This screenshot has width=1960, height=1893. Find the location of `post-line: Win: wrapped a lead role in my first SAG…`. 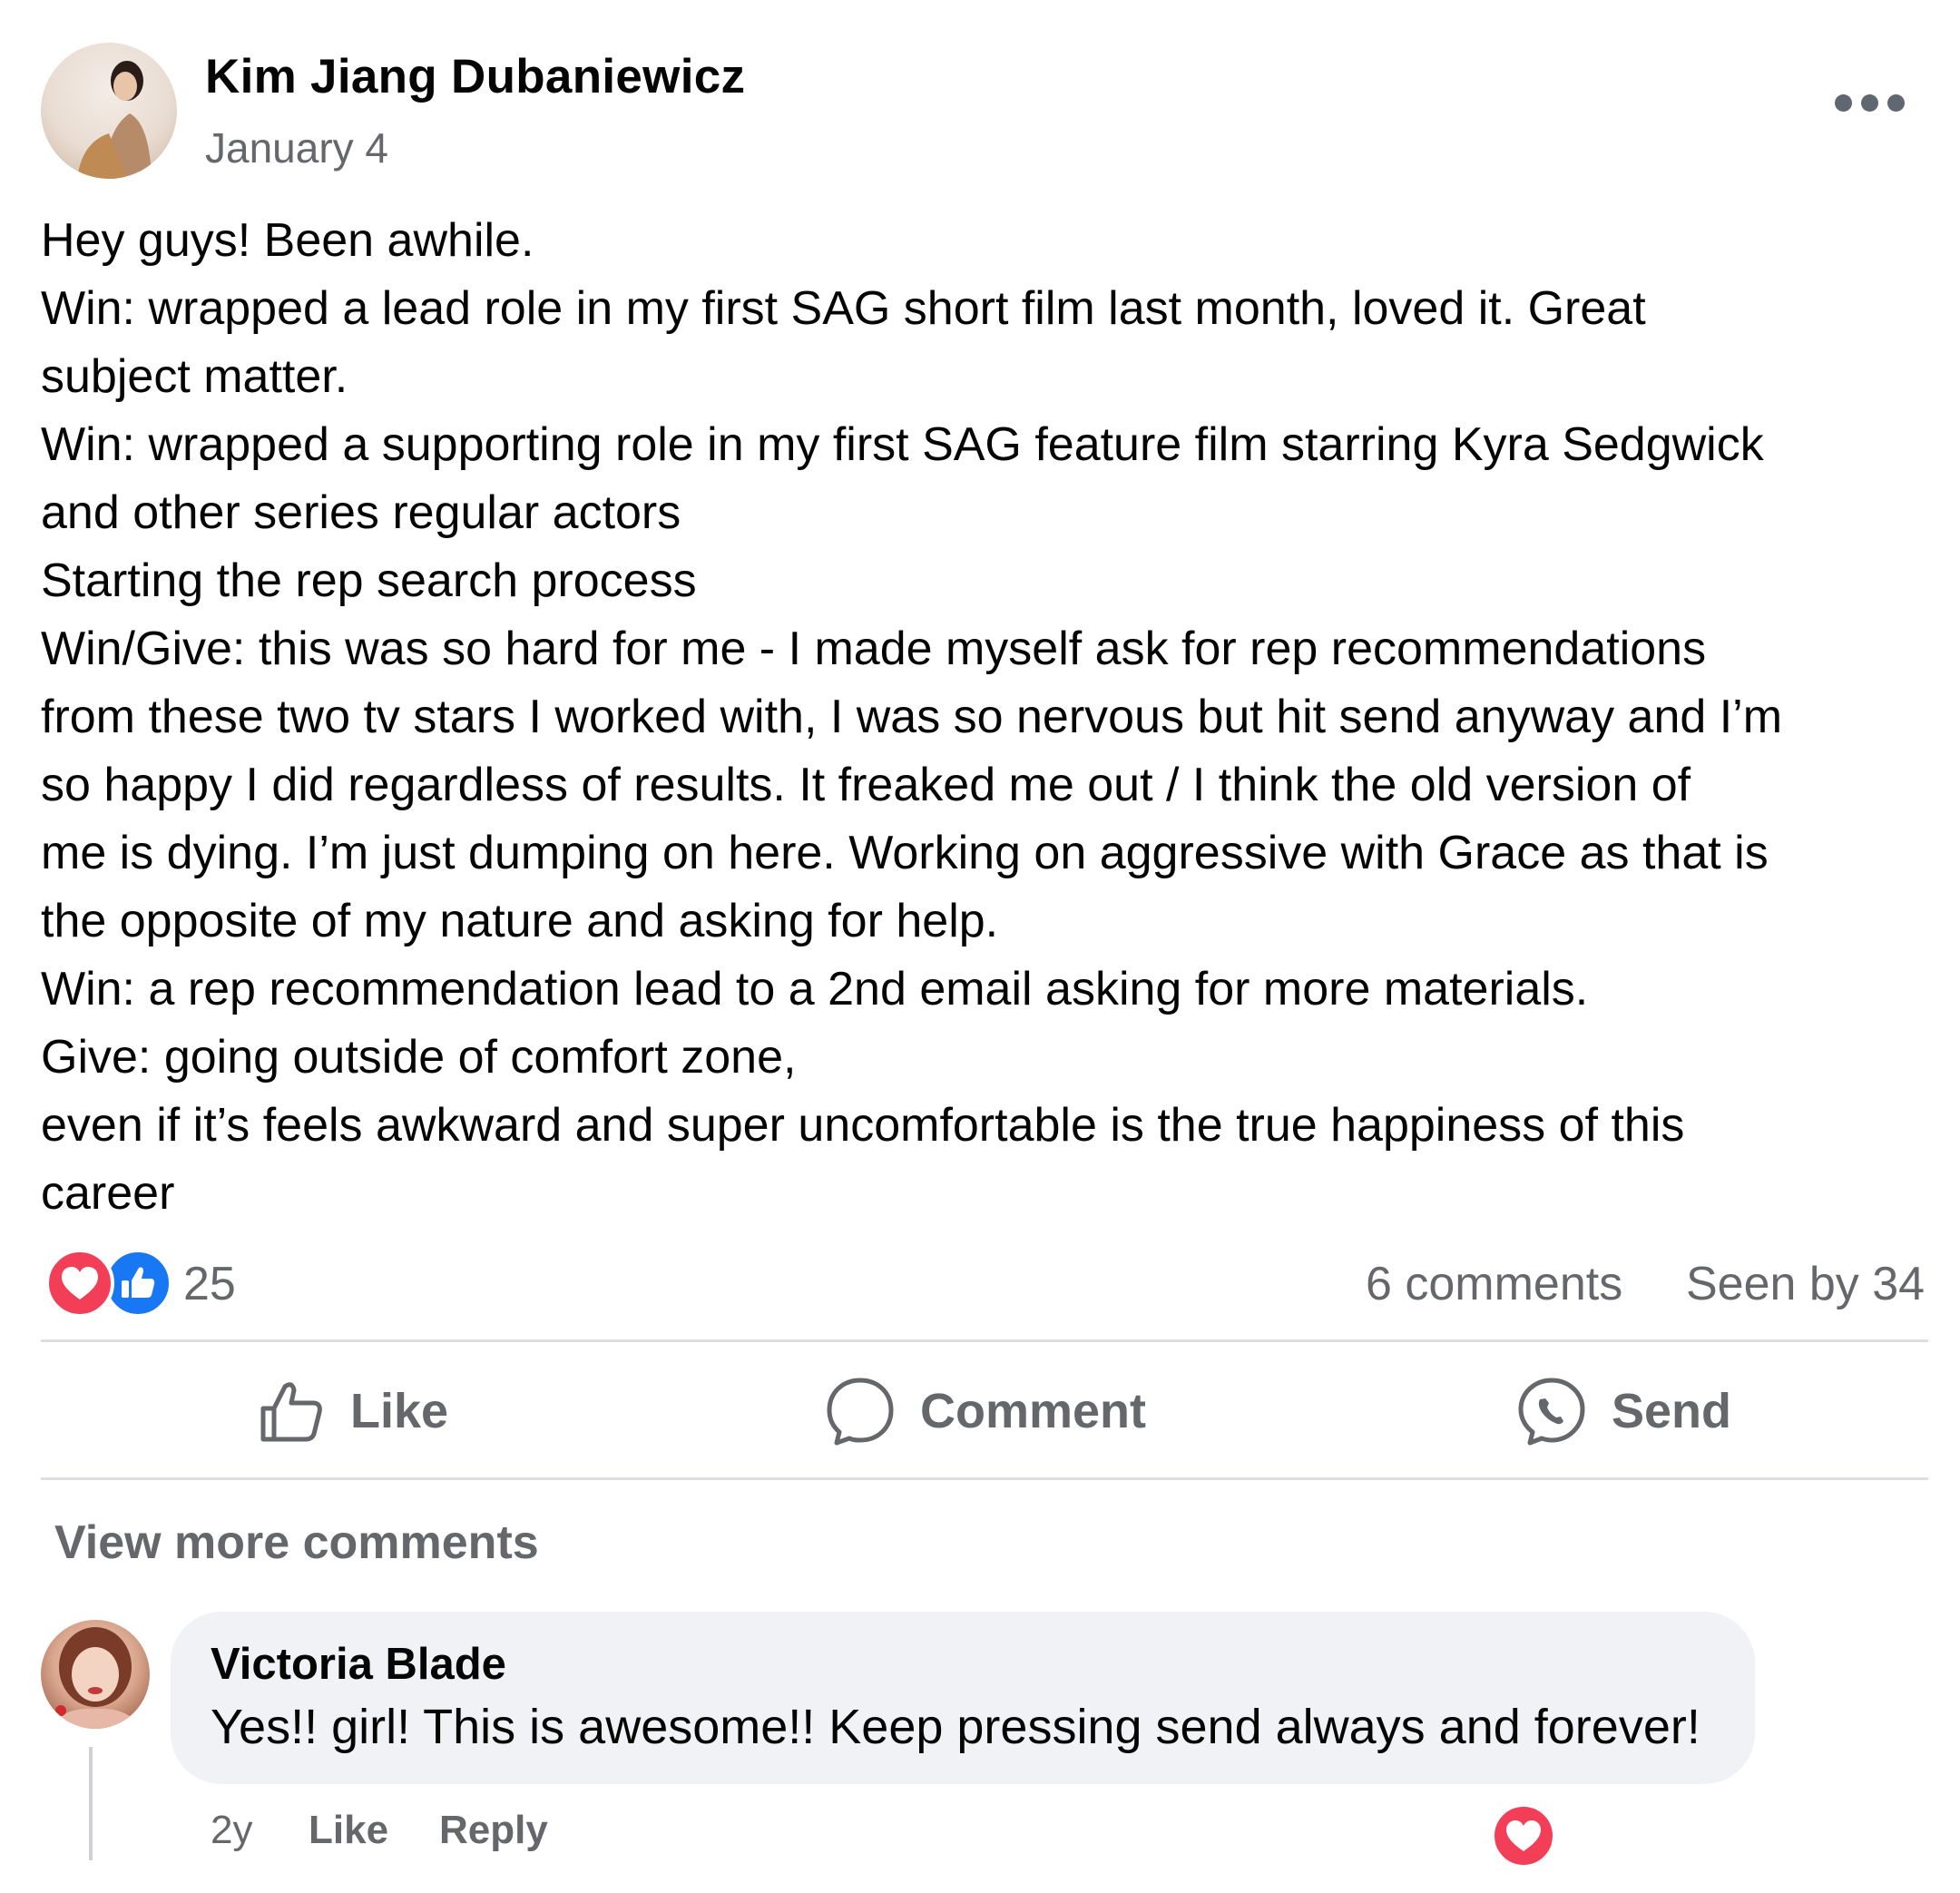

post-line: Win: wrapped a lead role in my first SAG… is located at coordinates (843, 308).